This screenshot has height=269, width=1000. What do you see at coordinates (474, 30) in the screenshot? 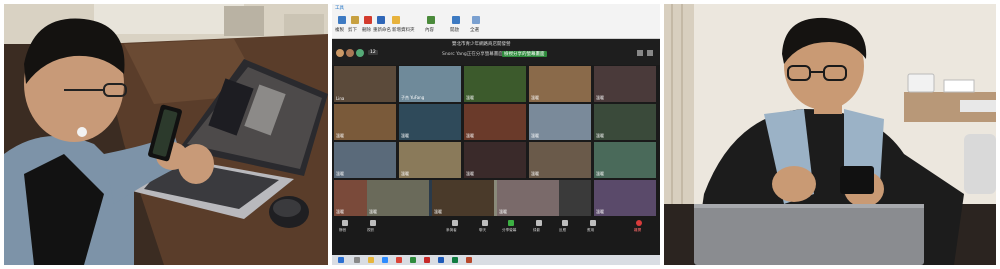
I see `ribbon-label-select-all: 全選` at bounding box center [474, 30].